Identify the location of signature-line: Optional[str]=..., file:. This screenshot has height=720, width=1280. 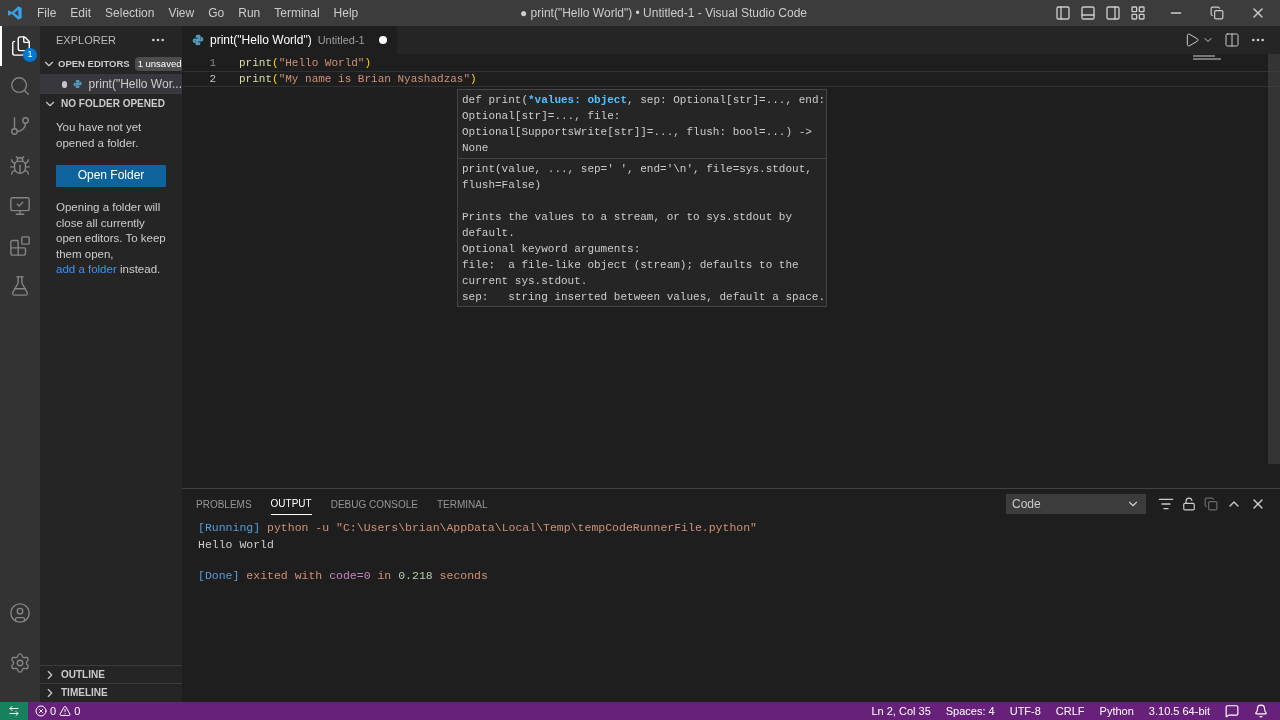
(542, 116).